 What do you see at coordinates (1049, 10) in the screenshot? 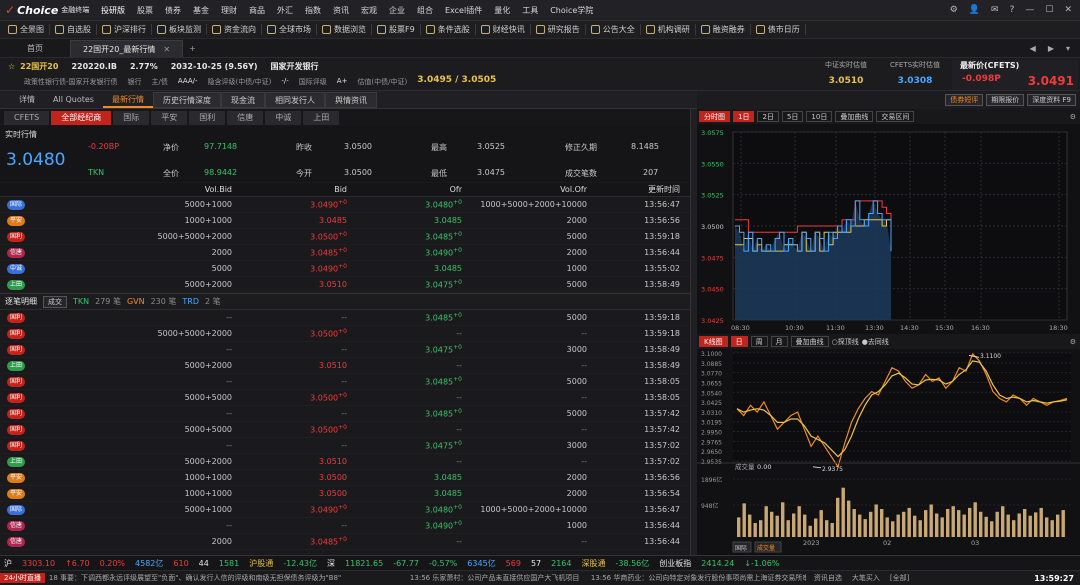
I see `maximize-icon: ☐` at bounding box center [1049, 10].